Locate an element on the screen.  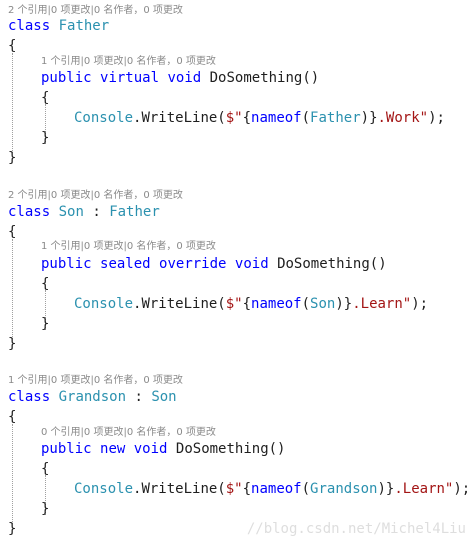
codelens-son-method: 1 个引用|0 项更改|0 名作者，0 项更改 is located at coordinates (128, 247).